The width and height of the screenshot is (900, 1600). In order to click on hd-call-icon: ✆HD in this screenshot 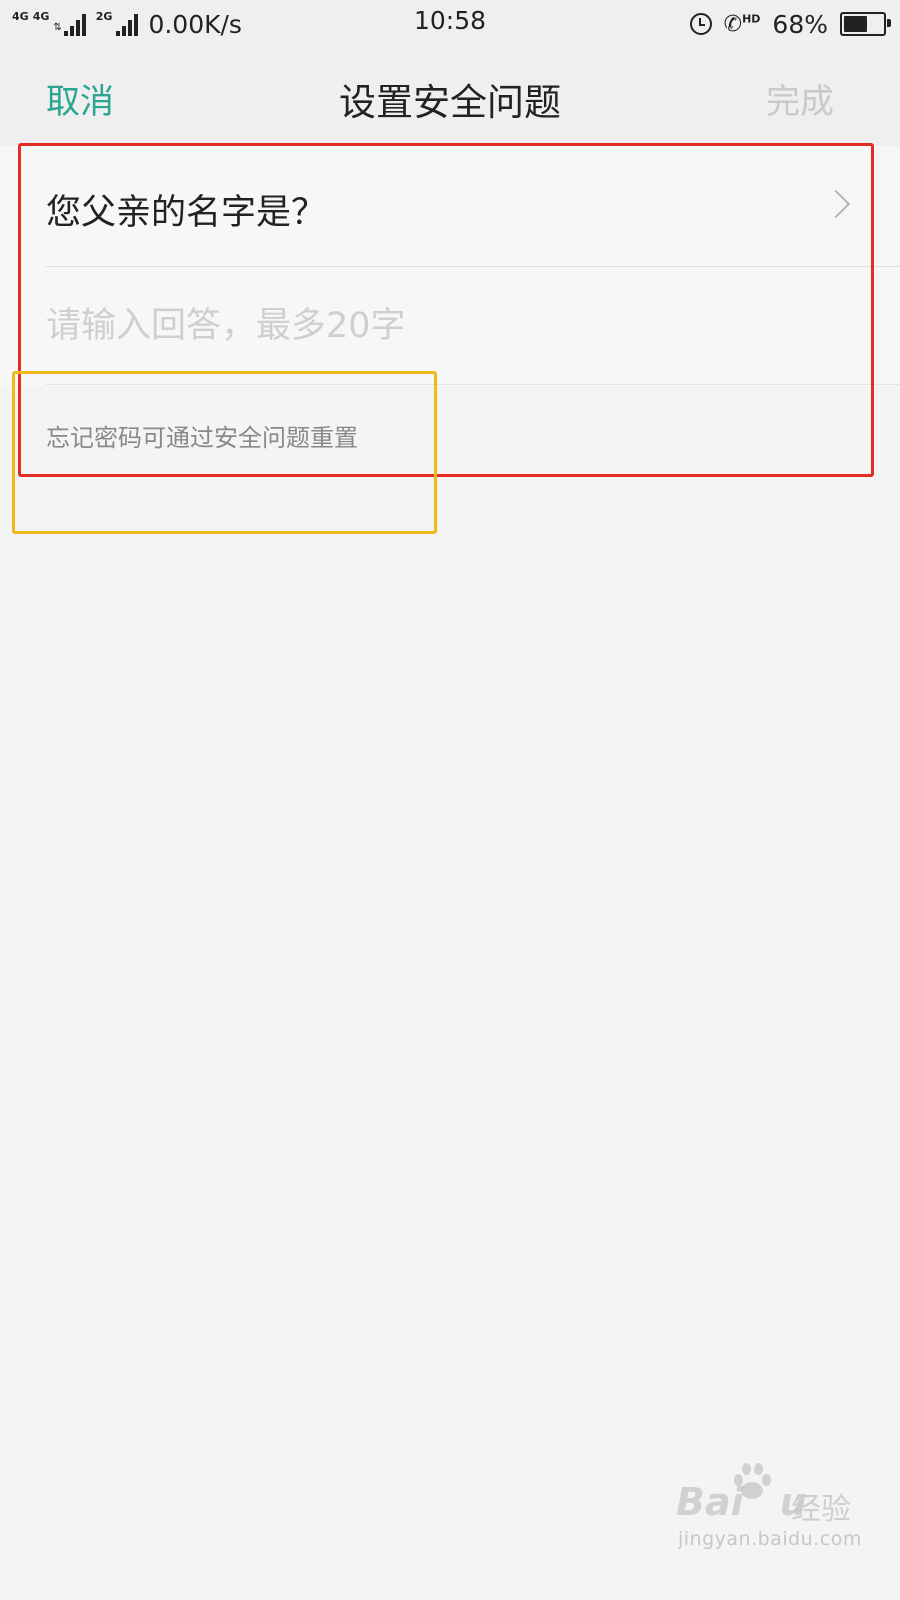, I will do `click(742, 24)`.